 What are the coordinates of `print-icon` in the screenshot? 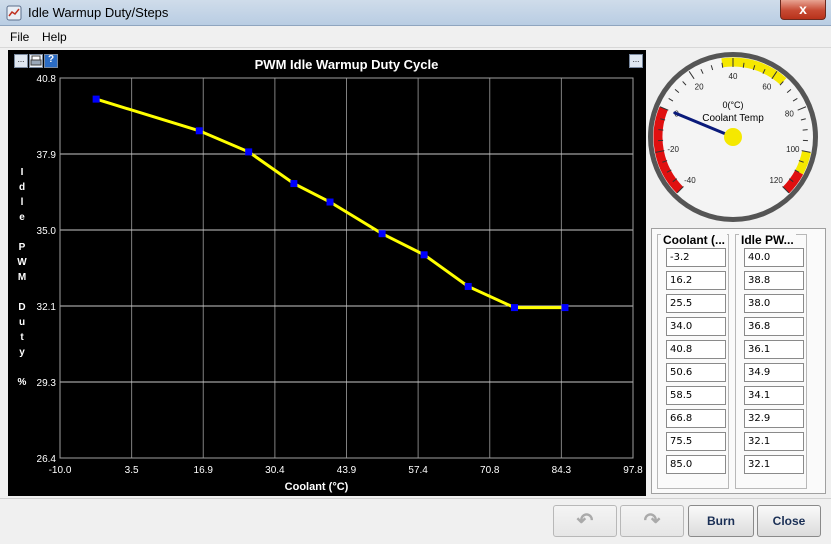 It's located at (36, 61).